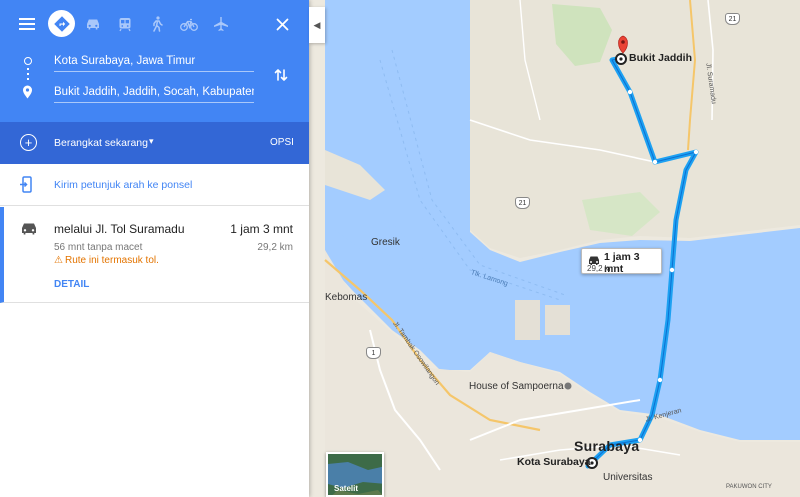  Describe the element at coordinates (554, 462) in the screenshot. I see `origin-label: Kota Surabaya` at that location.